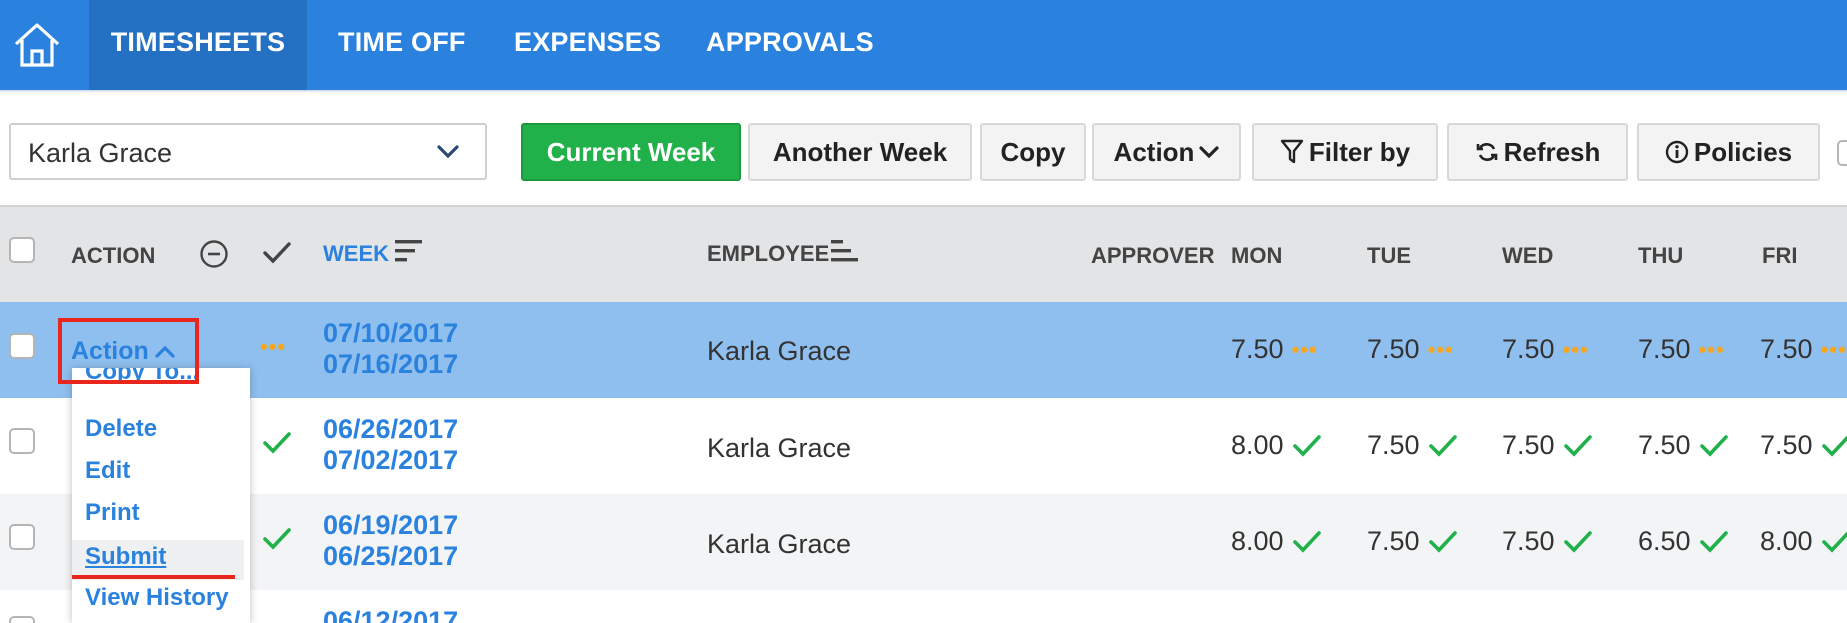 This screenshot has width=1847, height=623. I want to click on week-end: 07/02/2017, so click(391, 460).